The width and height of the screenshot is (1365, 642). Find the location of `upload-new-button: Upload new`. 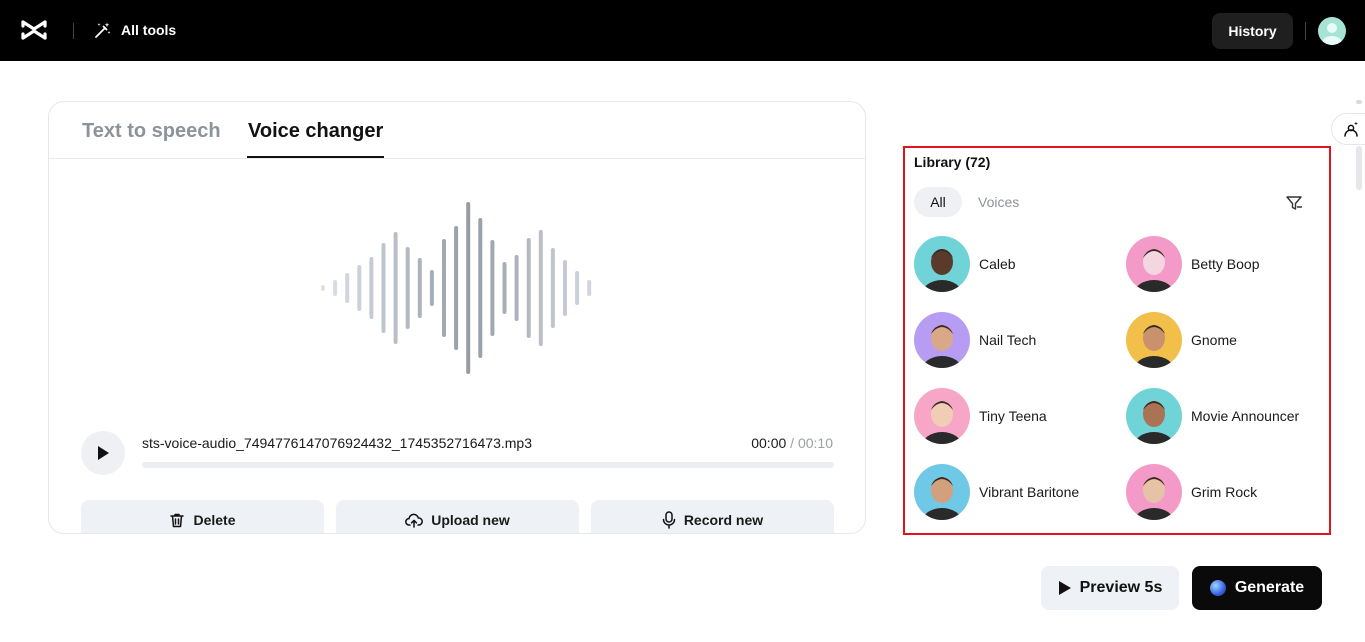

upload-new-button: Upload new is located at coordinates (457, 516).